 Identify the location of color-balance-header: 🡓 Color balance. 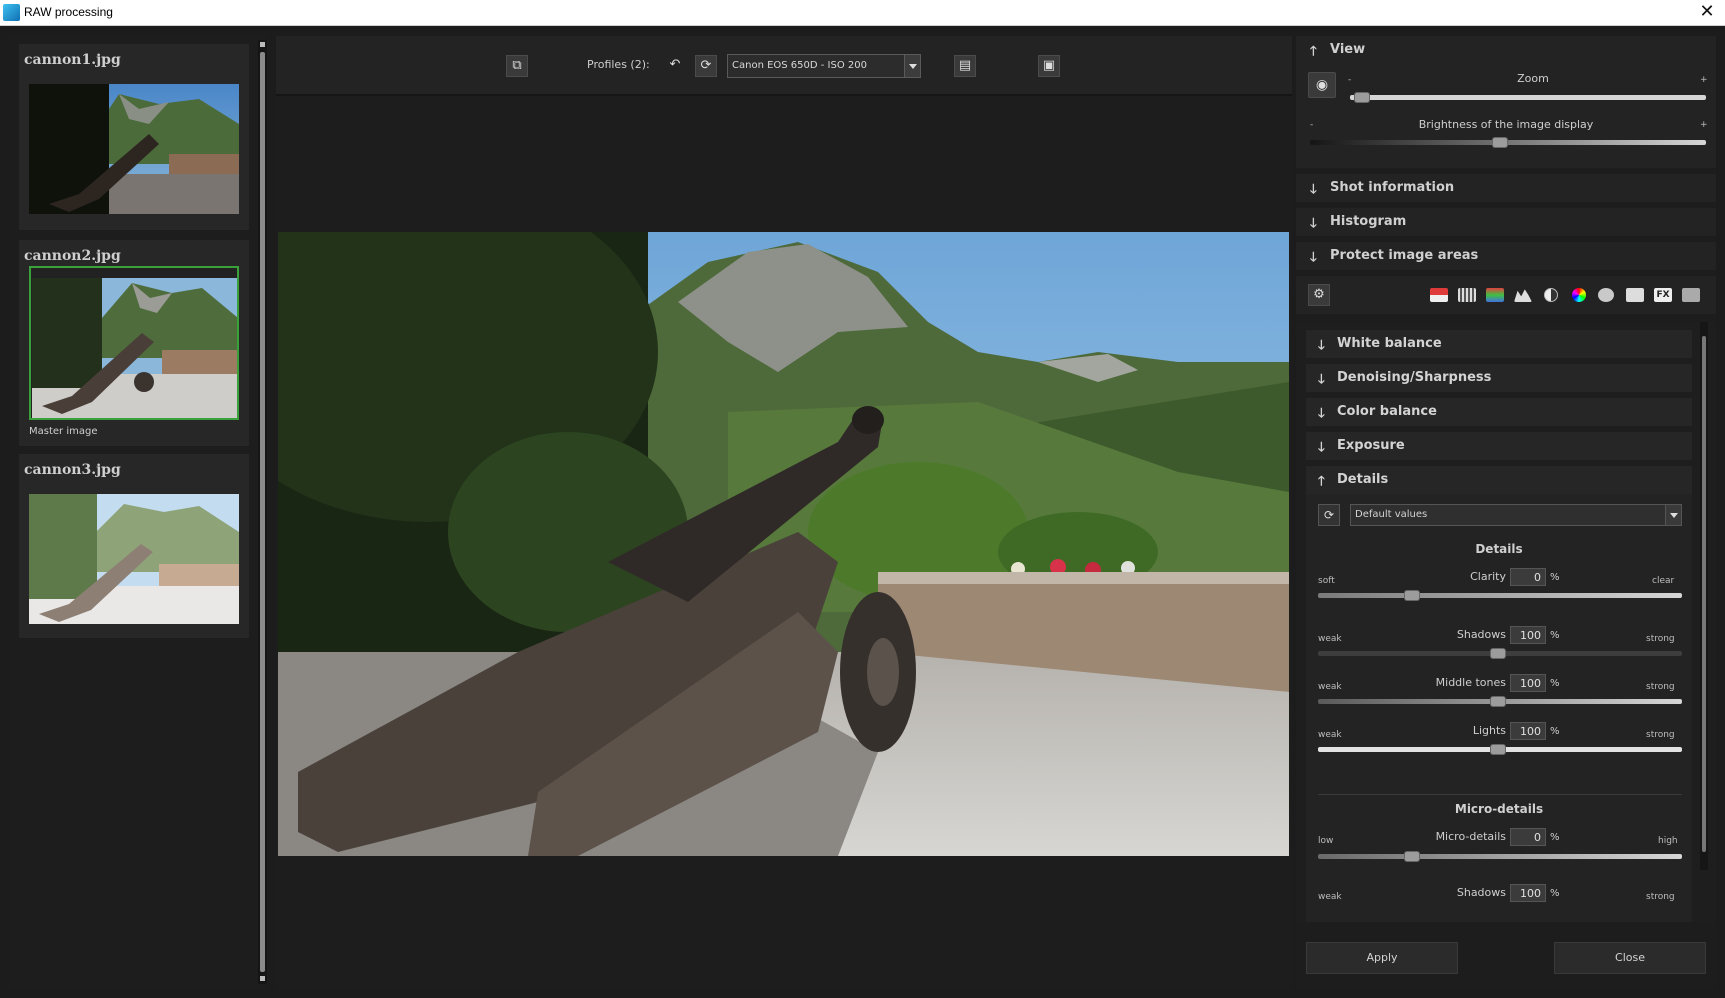
(1499, 412).